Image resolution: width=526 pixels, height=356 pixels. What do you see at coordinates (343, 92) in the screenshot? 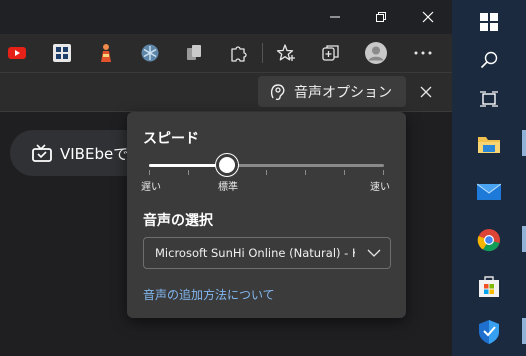
I see `voice-options-label: 音声オプション` at bounding box center [343, 92].